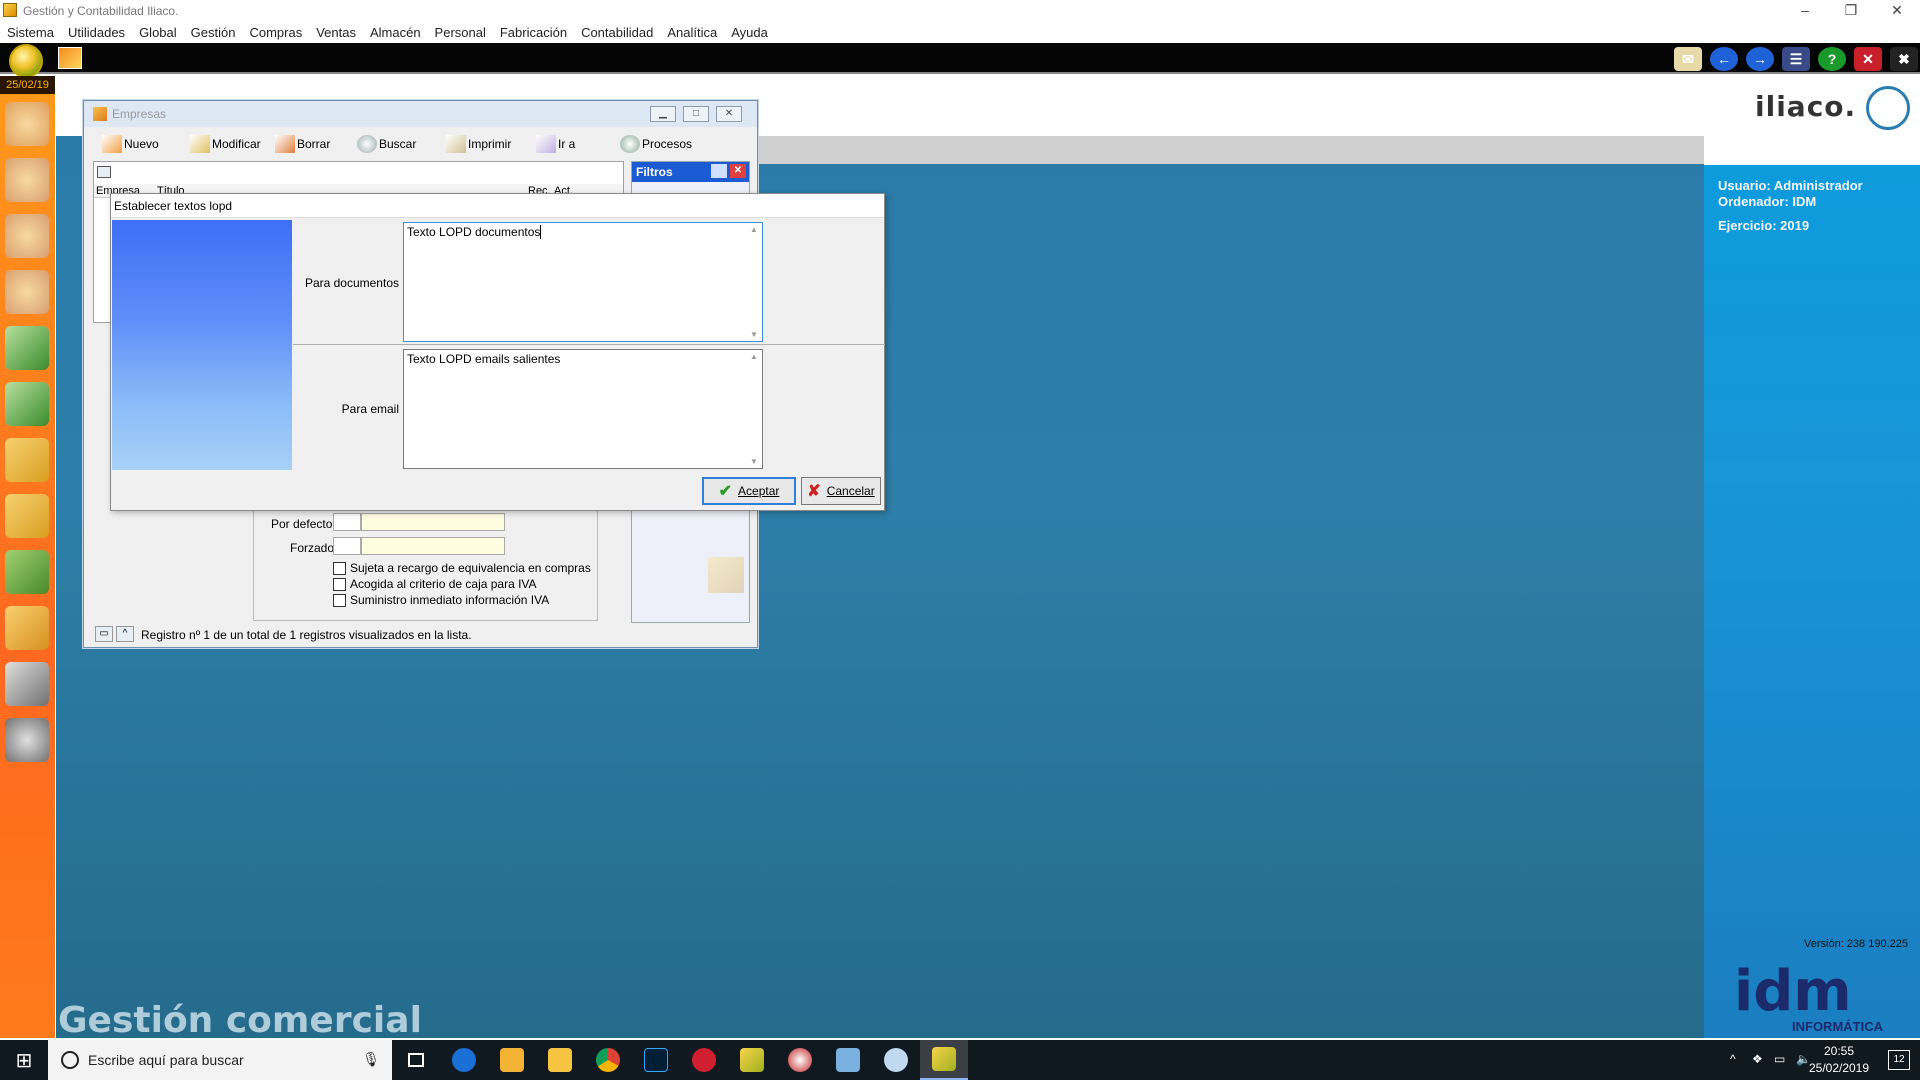 The height and width of the screenshot is (1080, 1920). What do you see at coordinates (663, 114) in the screenshot?
I see `empresas-minimize-button: ▁` at bounding box center [663, 114].